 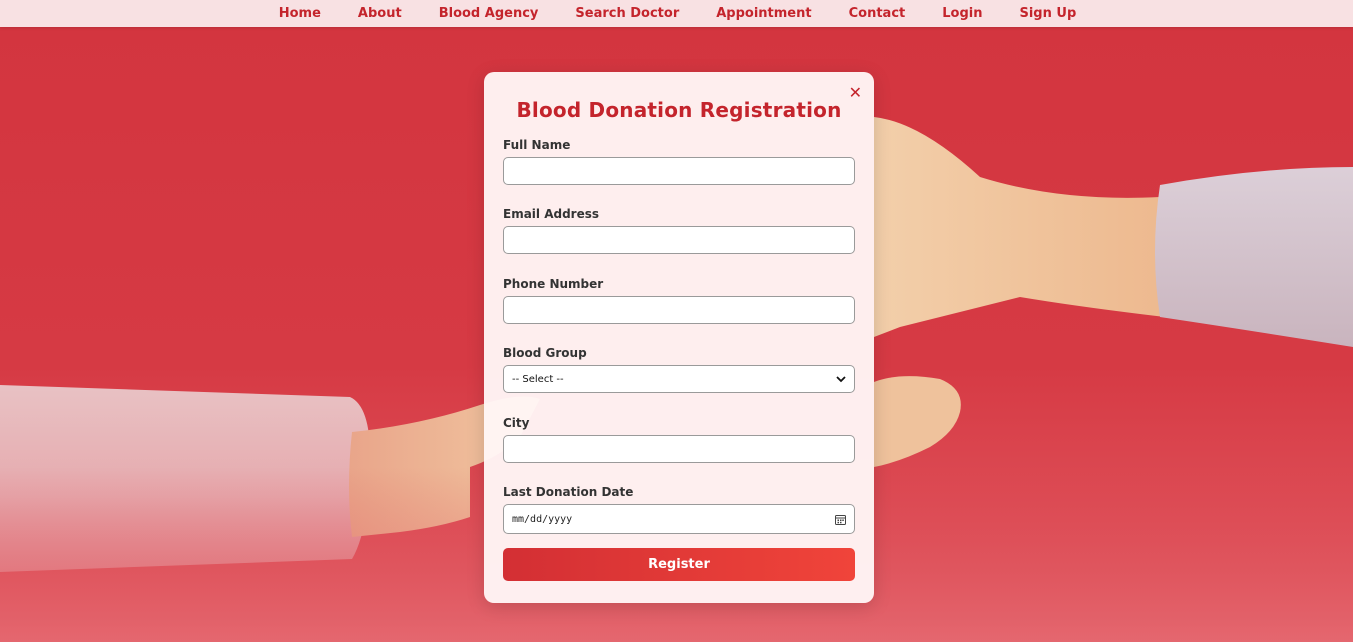 What do you see at coordinates (299, 13) in the screenshot?
I see `nav-link-home: Home` at bounding box center [299, 13].